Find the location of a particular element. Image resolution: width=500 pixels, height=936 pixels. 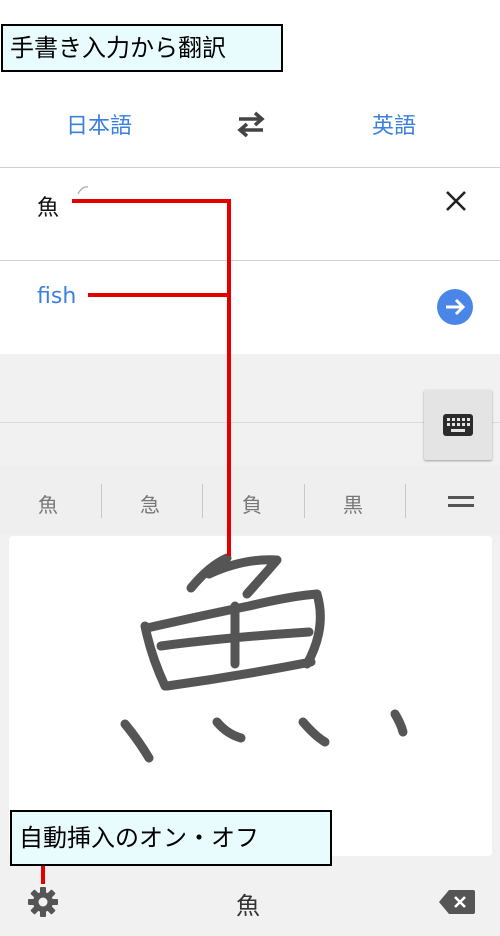

callout-handwriting-translate: 手書き入力から翻訳 is located at coordinates (142, 48).